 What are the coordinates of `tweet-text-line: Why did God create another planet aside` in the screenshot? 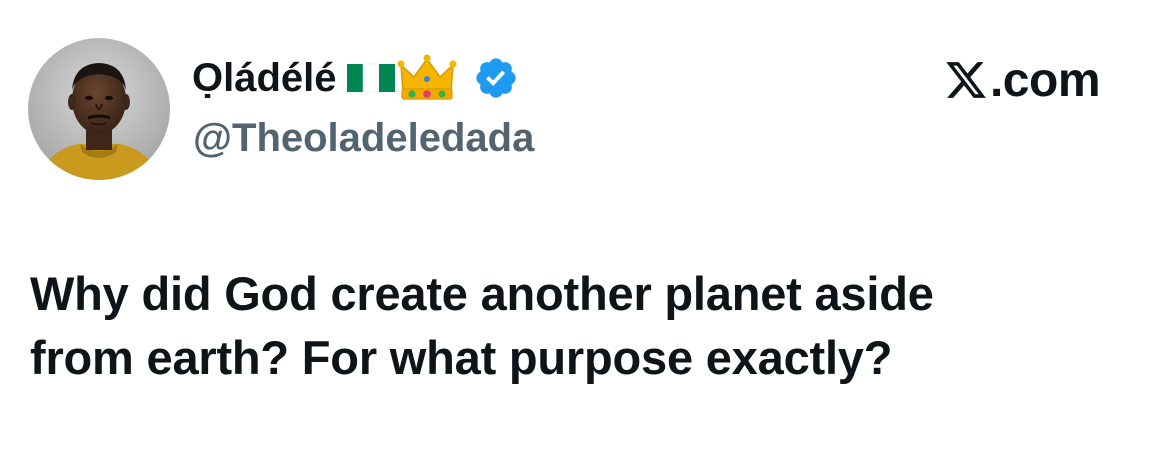 It's located at (482, 293).